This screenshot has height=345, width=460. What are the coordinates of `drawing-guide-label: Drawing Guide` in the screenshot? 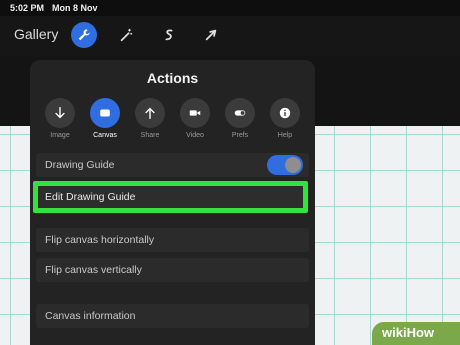 It's located at (80, 165).